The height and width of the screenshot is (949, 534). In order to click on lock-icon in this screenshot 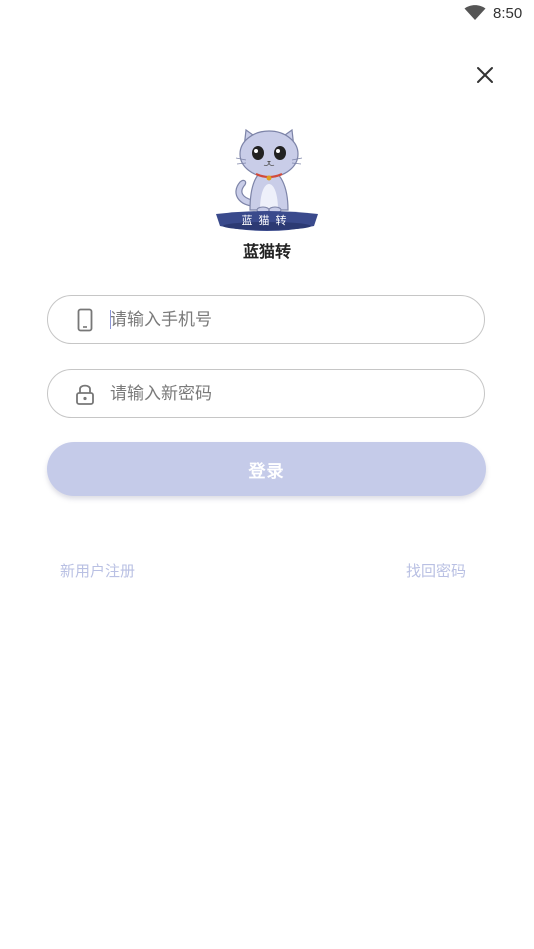, I will do `click(85, 394)`.